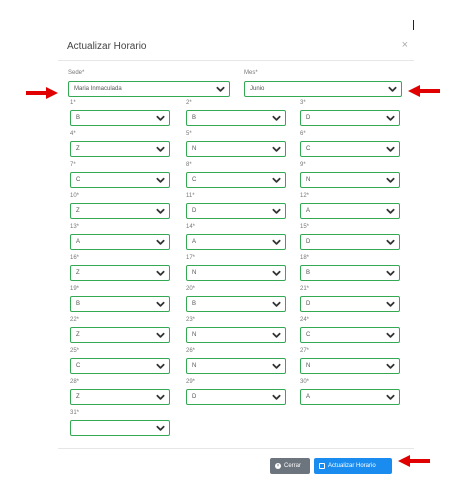 The height and width of the screenshot is (503, 458). I want to click on day-label: 17*, so click(191, 258).